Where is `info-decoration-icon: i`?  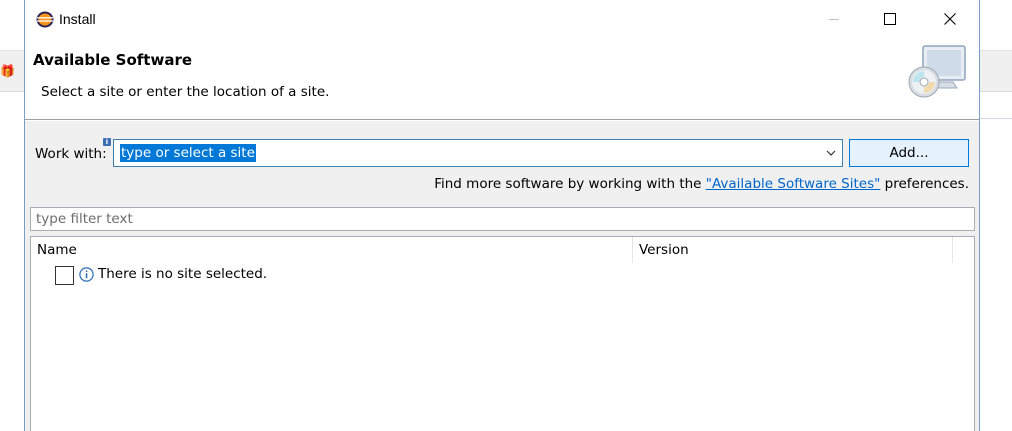
info-decoration-icon: i is located at coordinates (107, 142).